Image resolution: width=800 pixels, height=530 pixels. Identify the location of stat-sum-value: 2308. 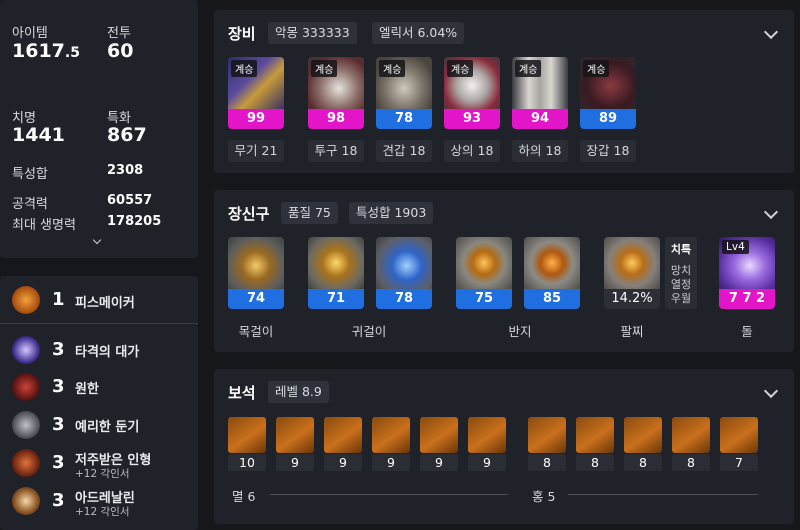
(125, 170).